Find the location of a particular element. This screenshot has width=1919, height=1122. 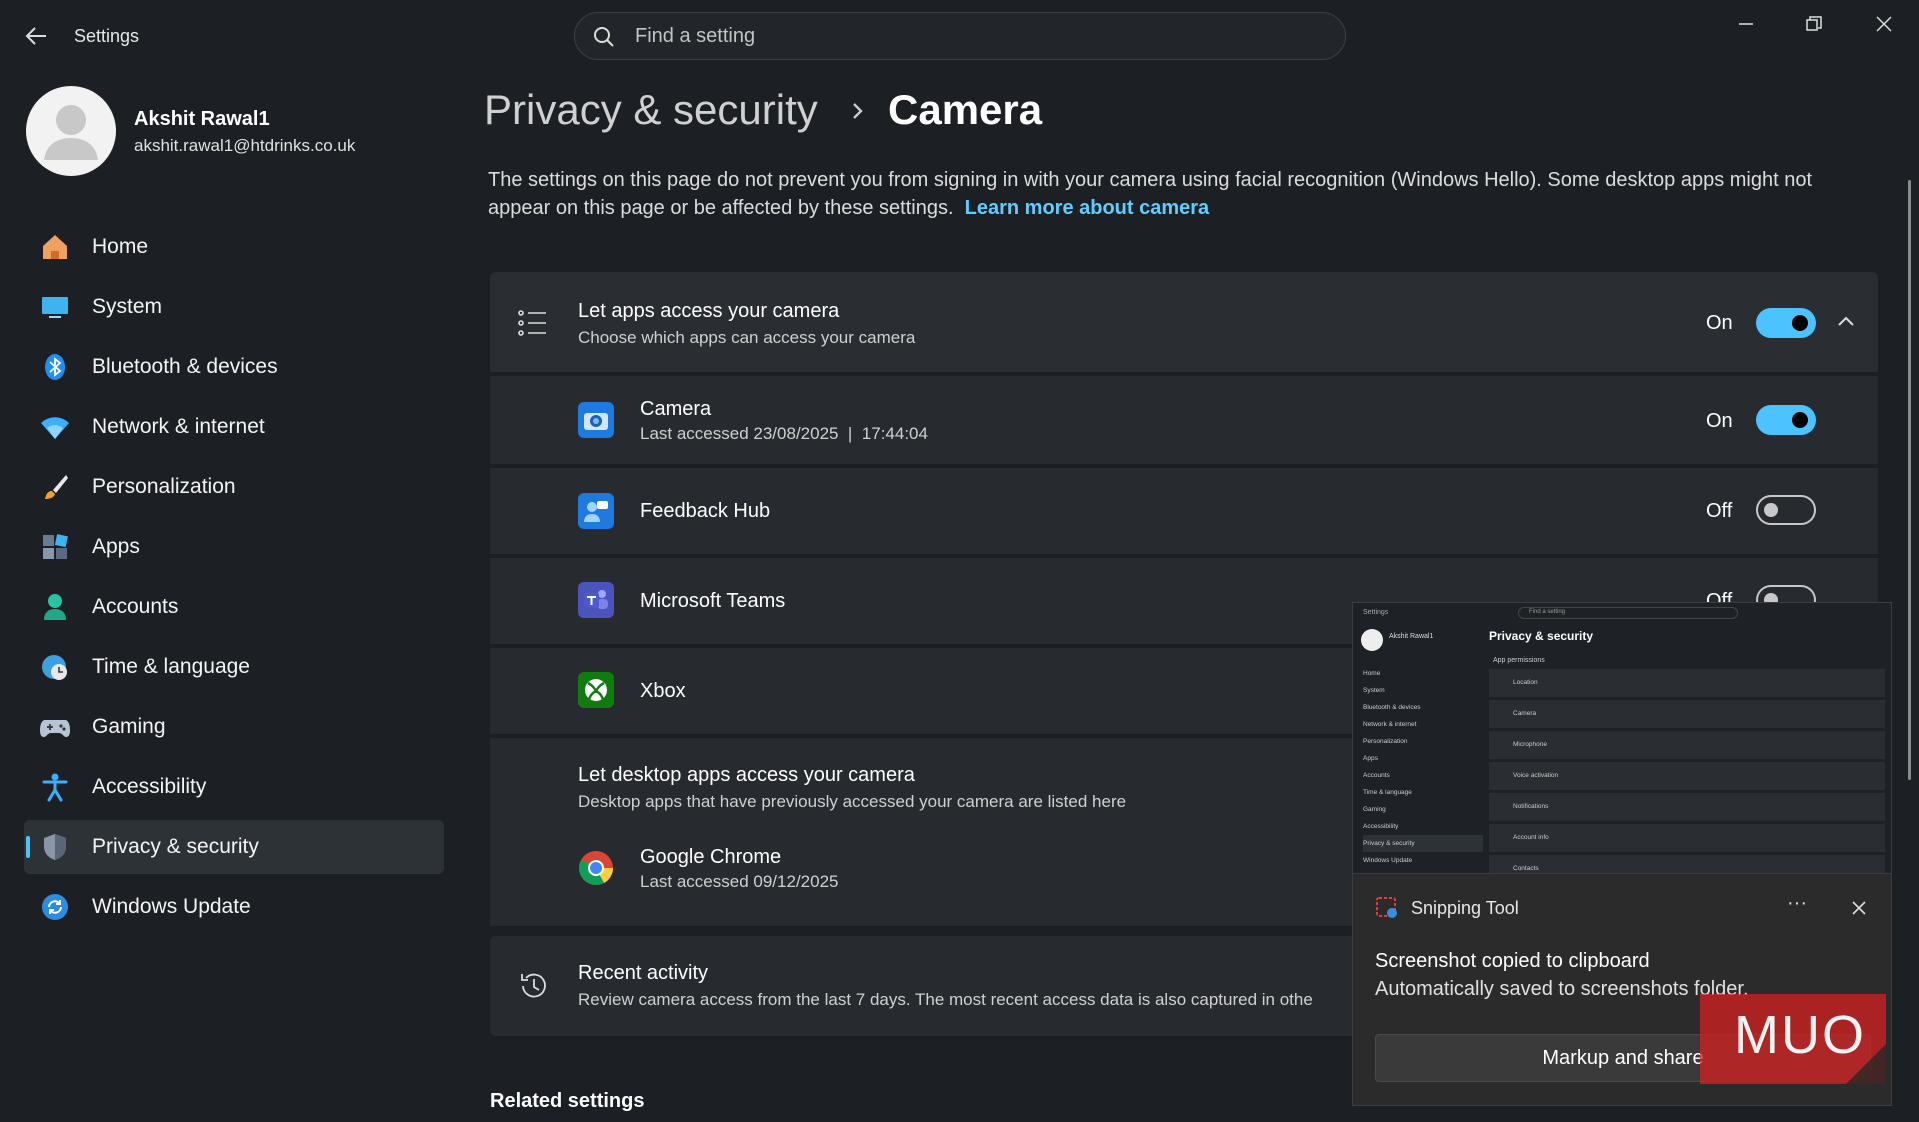

monitor-icon is located at coordinates (55, 307).